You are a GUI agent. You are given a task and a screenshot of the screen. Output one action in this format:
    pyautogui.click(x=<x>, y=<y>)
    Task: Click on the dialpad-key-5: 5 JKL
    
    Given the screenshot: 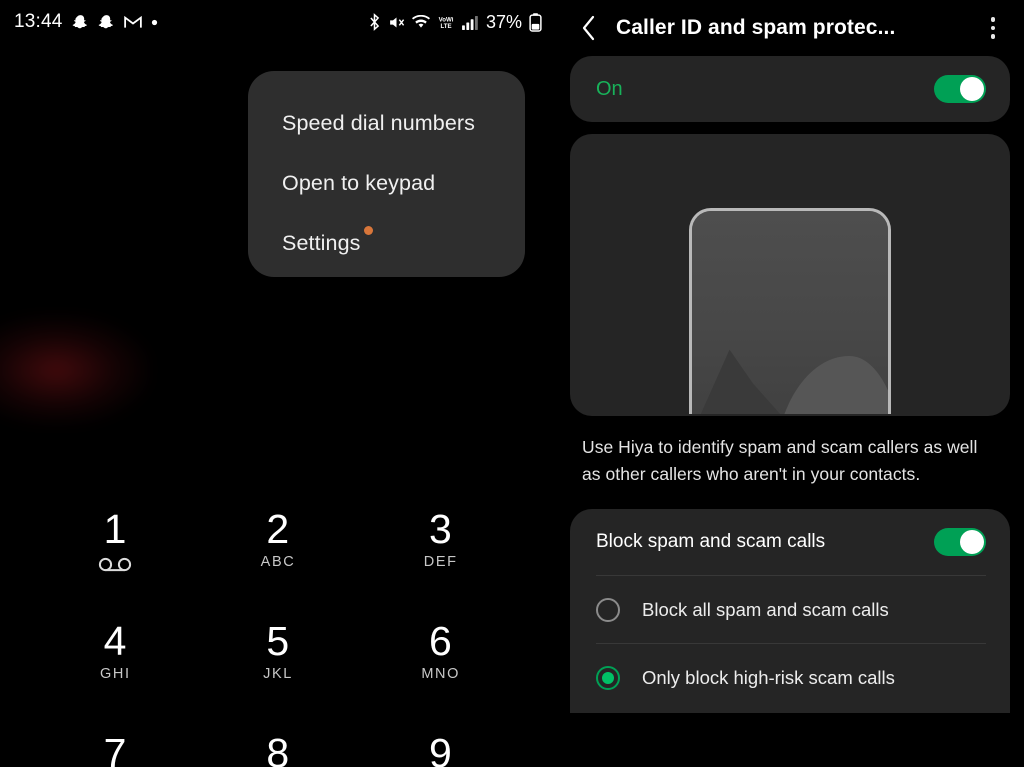 What is the action you would take?
    pyautogui.click(x=278, y=673)
    